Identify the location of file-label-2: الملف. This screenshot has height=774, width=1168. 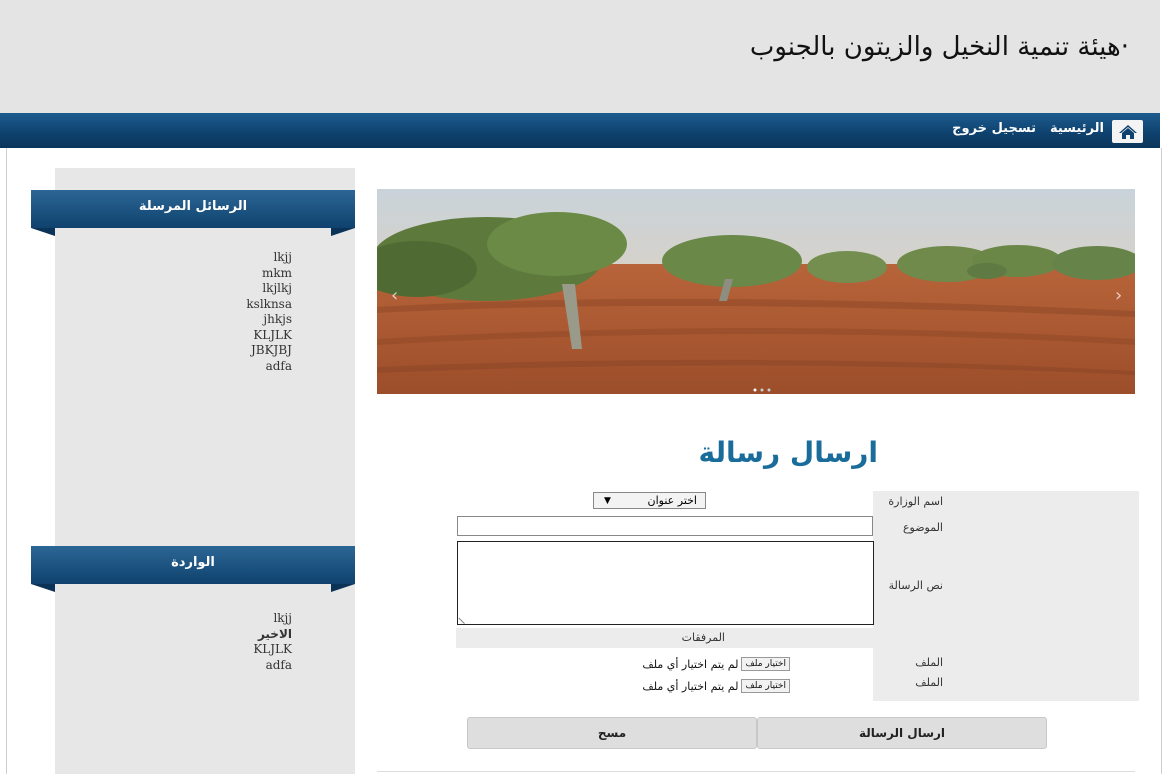
(929, 682).